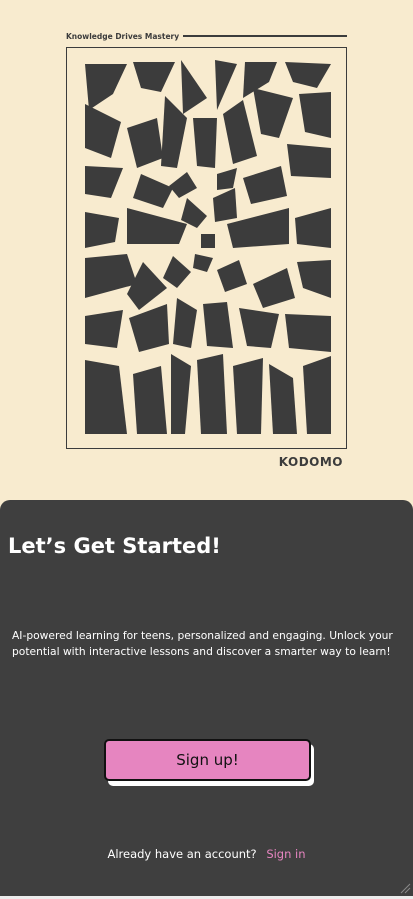  I want to click on account-prompt: Already have an account?, so click(182, 854).